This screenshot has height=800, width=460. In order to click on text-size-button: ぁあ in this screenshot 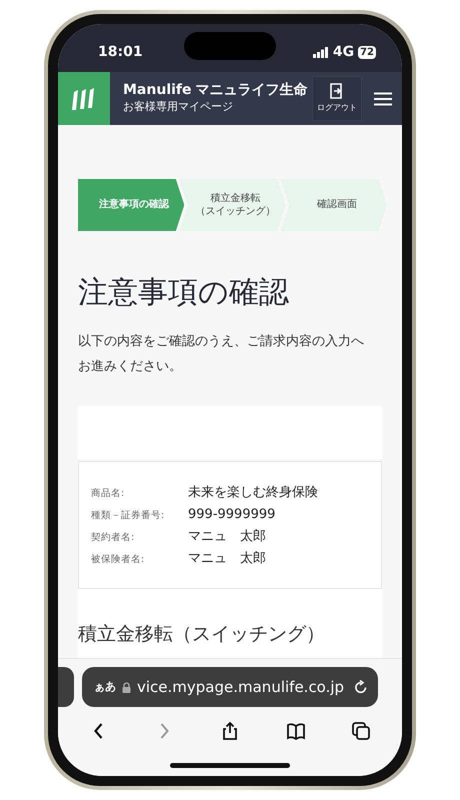, I will do `click(105, 687)`.